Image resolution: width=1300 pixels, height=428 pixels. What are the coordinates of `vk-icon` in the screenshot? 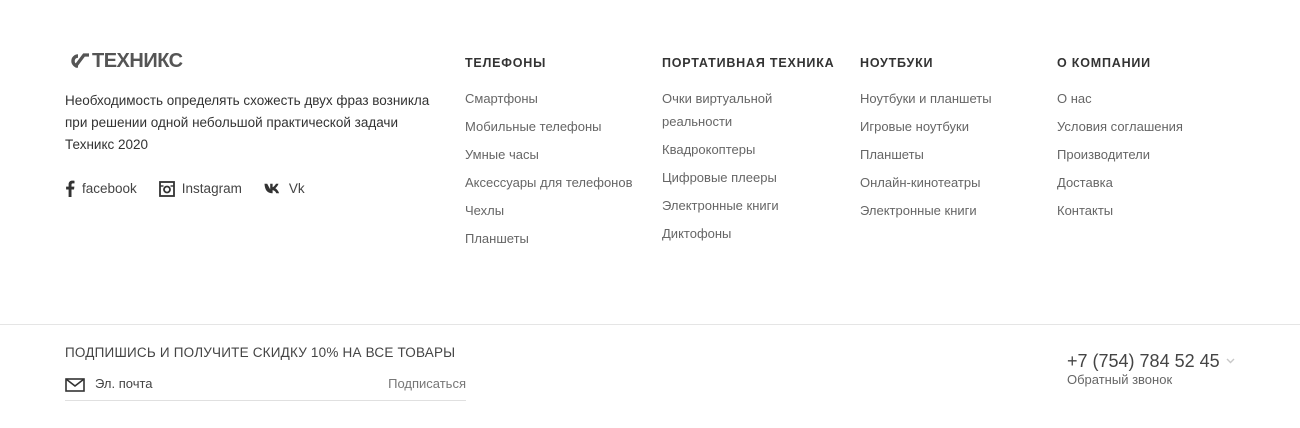 It's located at (271, 188).